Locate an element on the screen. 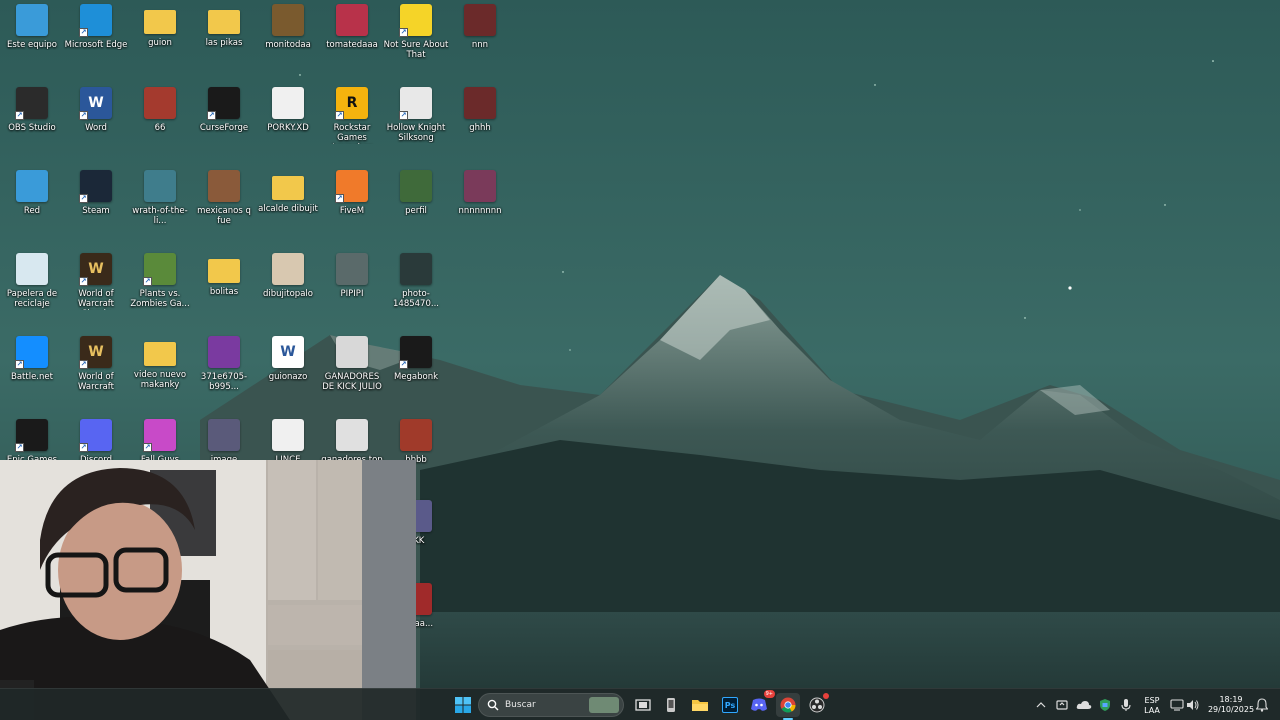 The height and width of the screenshot is (720, 1280). desktop-icon: Wguionazo is located at coordinates (288, 376).